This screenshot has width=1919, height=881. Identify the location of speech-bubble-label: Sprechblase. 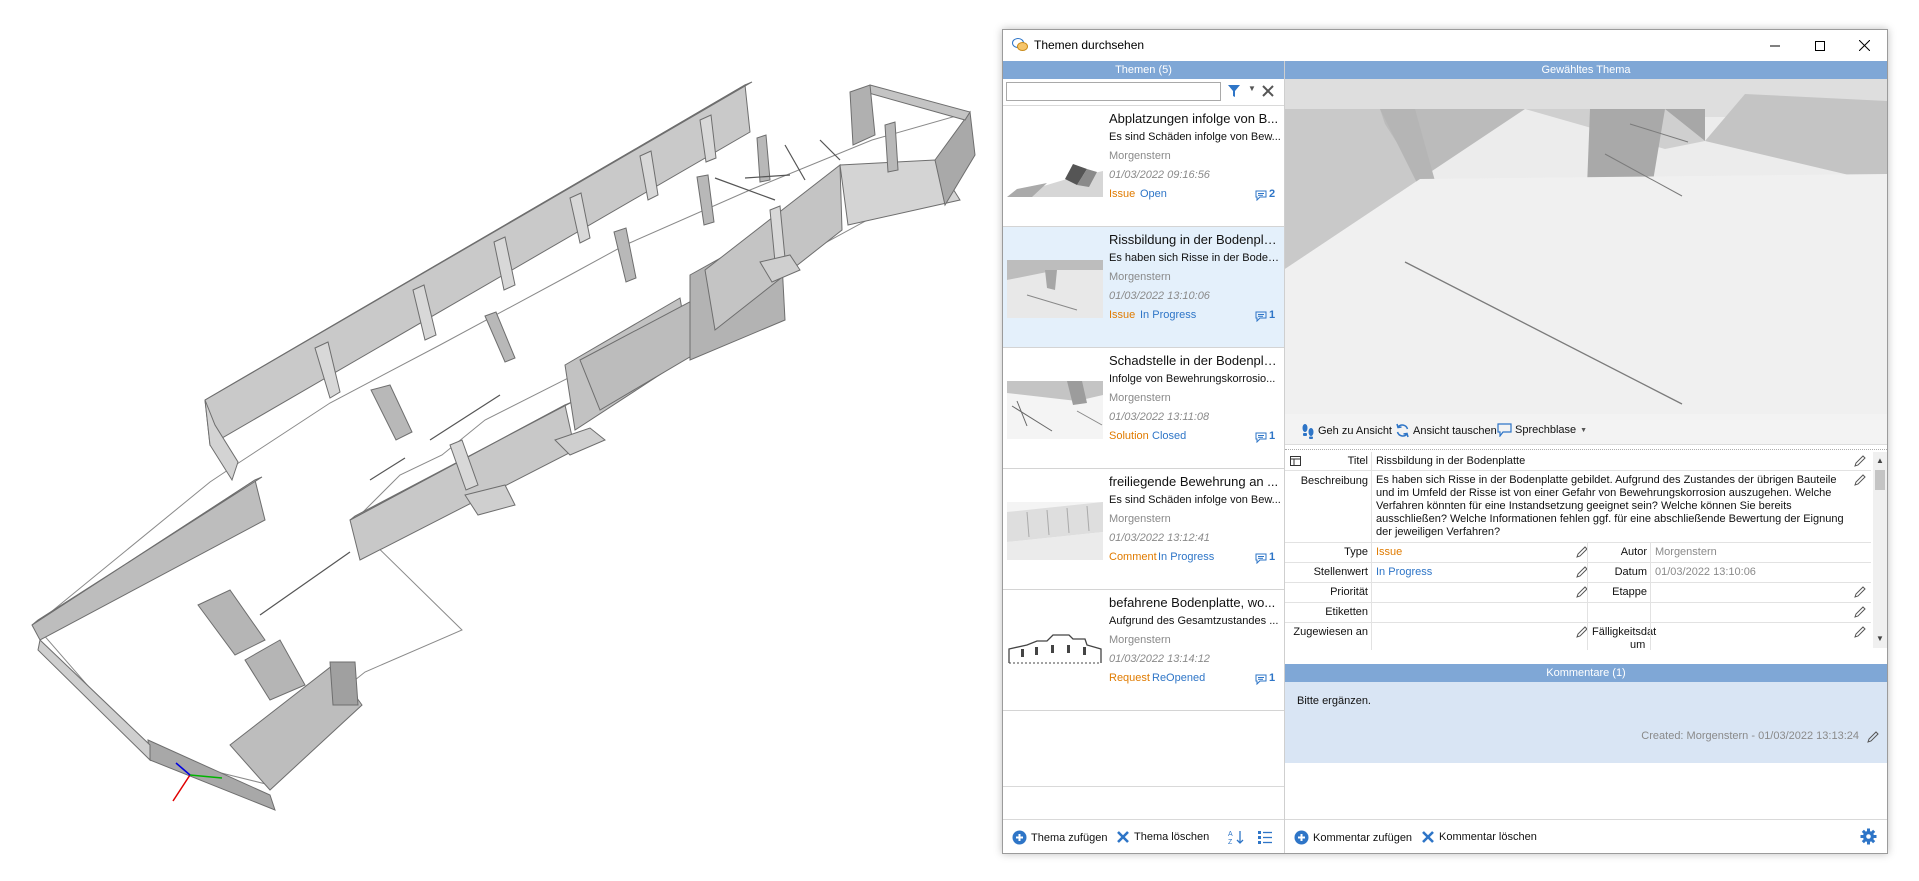
(1546, 430).